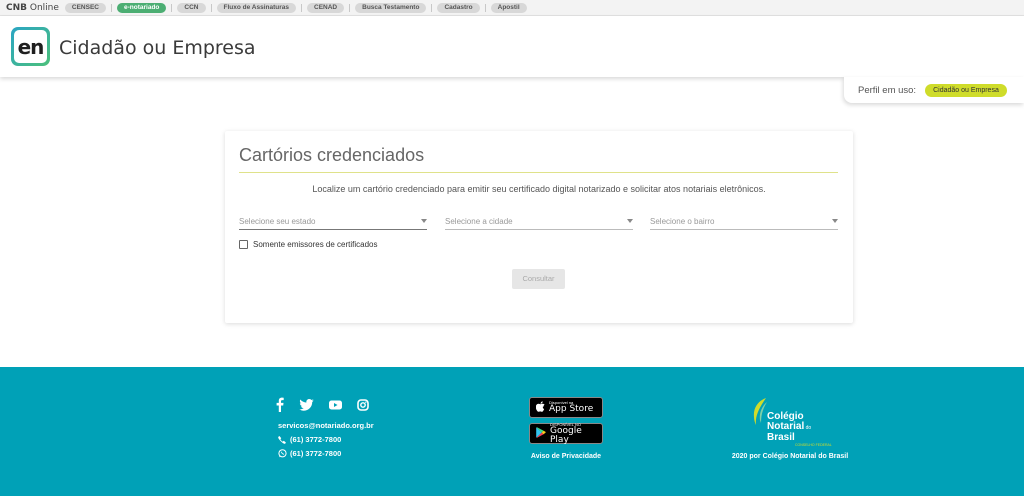  I want to click on google-play-badge: DISPONÍVEL NO Google Play, so click(566, 433).